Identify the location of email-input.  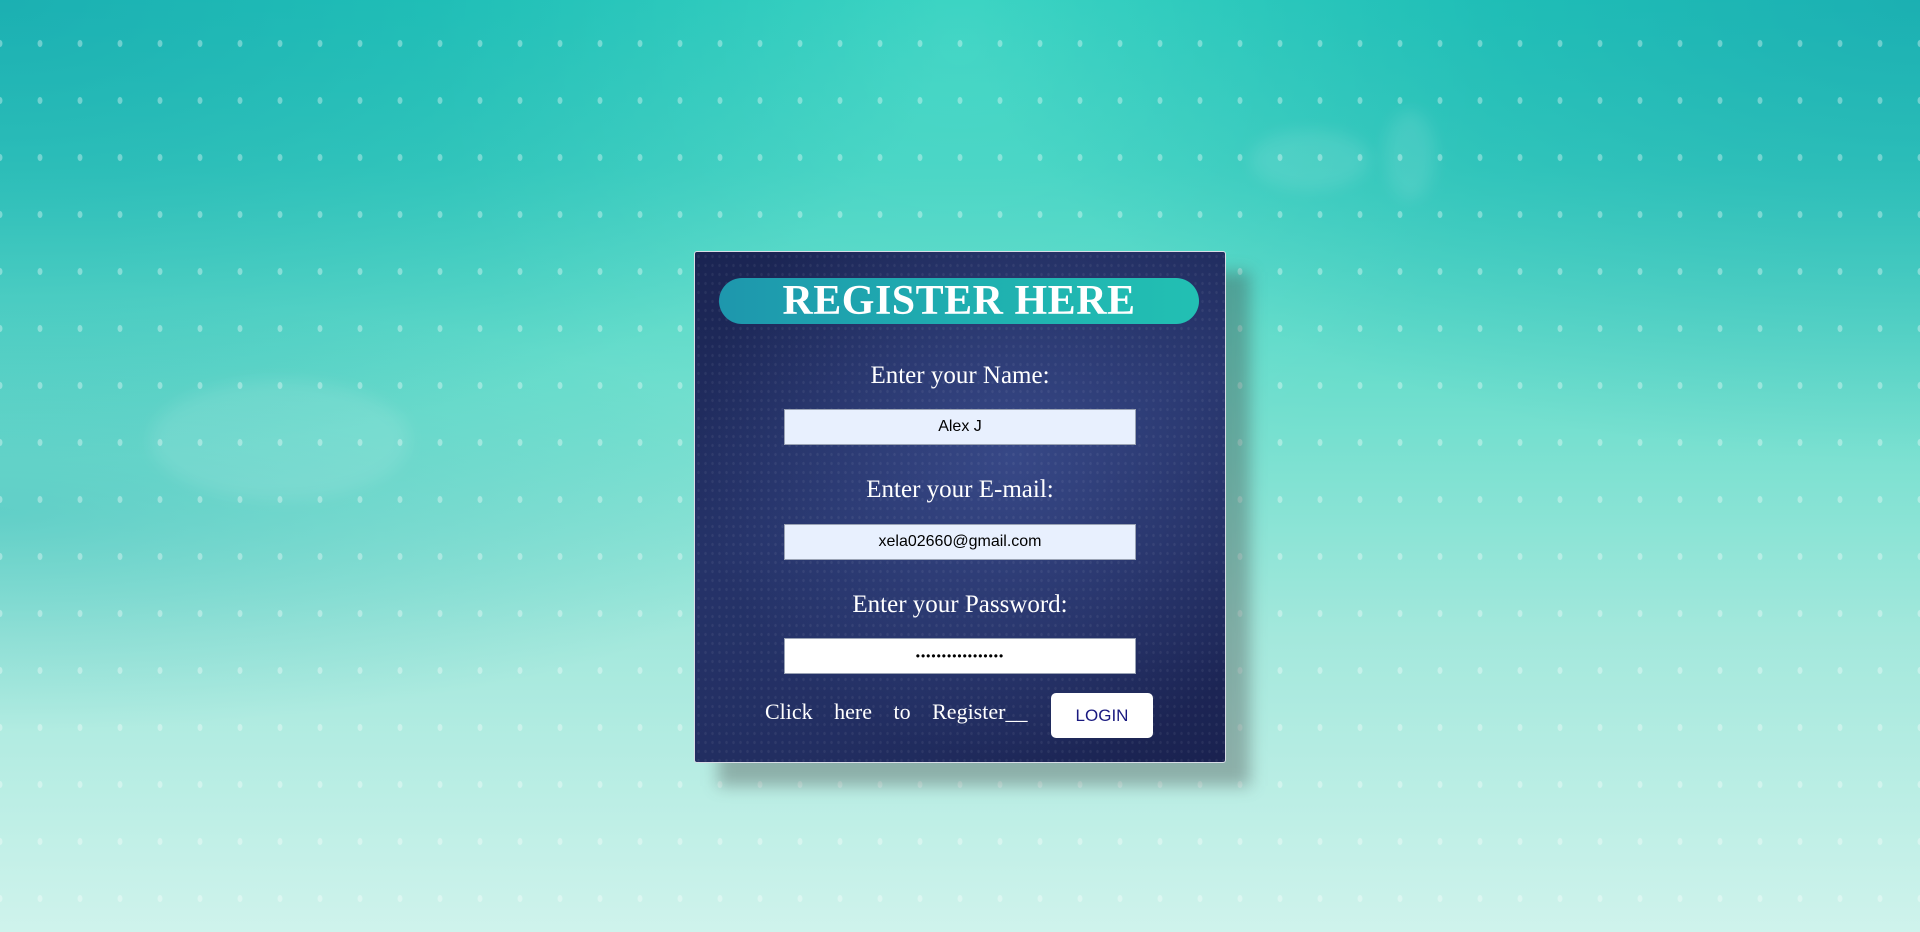
(960, 542).